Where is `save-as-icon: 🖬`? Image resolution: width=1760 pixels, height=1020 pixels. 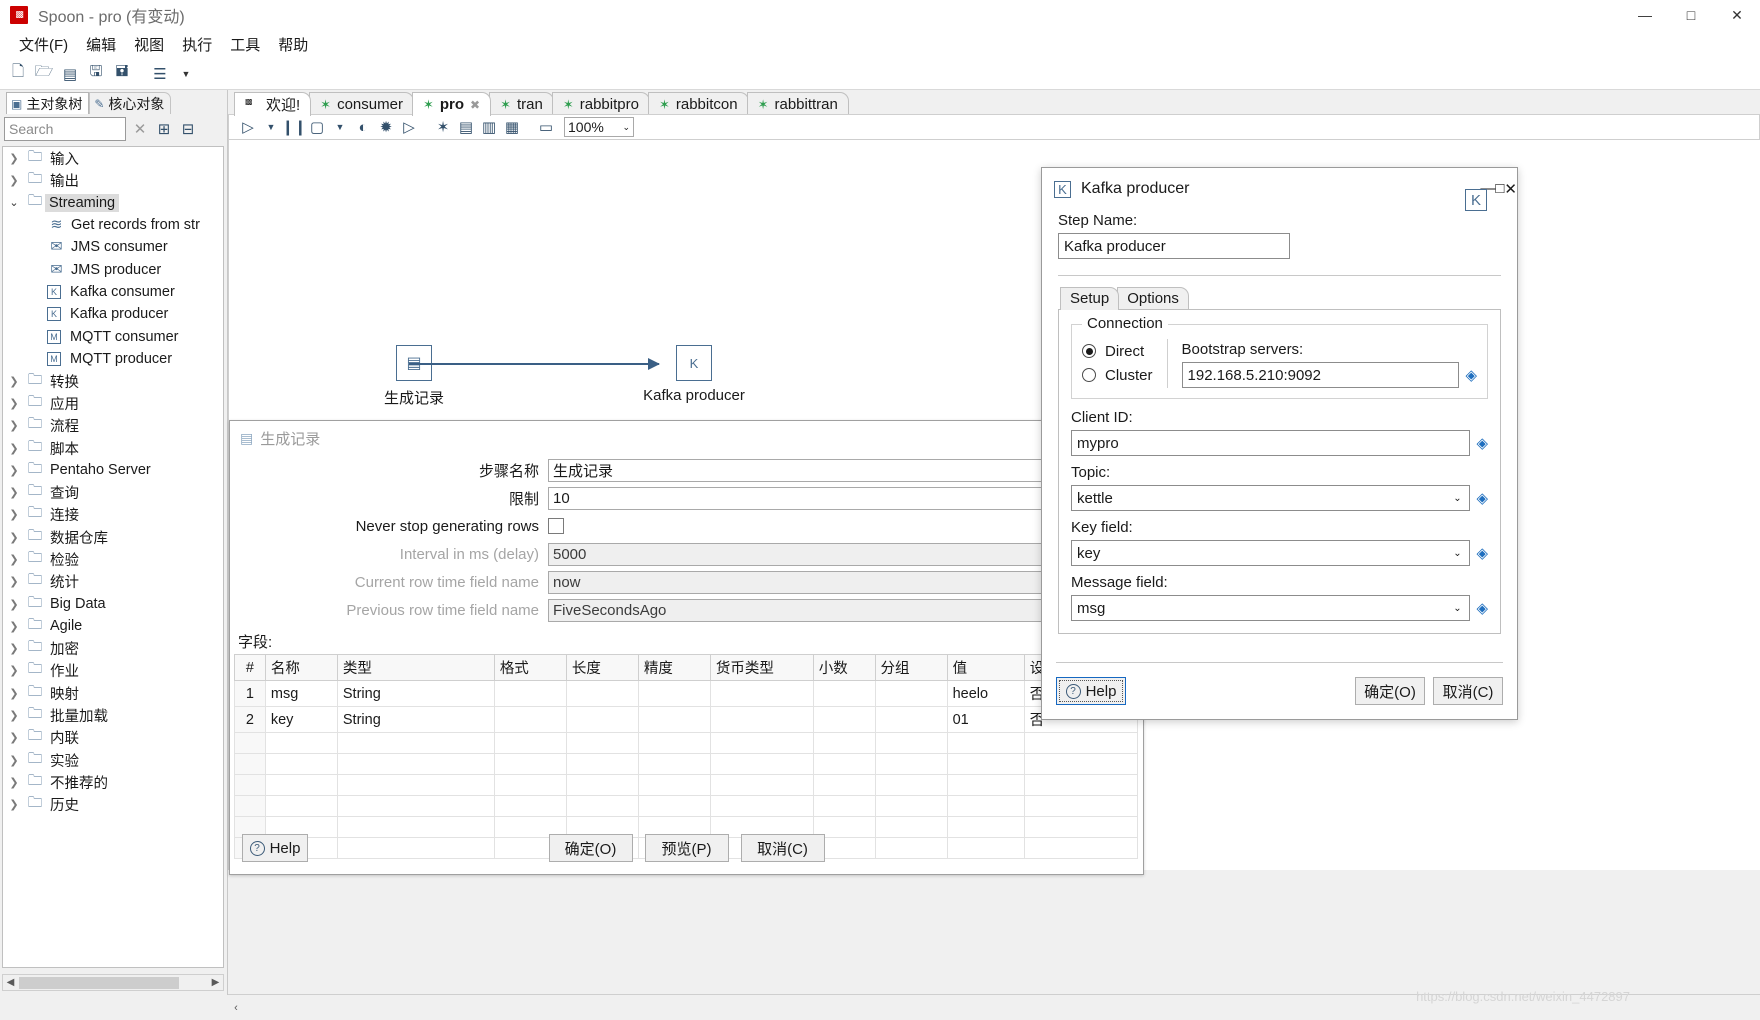
save-as-icon: 🖬 is located at coordinates (122, 74).